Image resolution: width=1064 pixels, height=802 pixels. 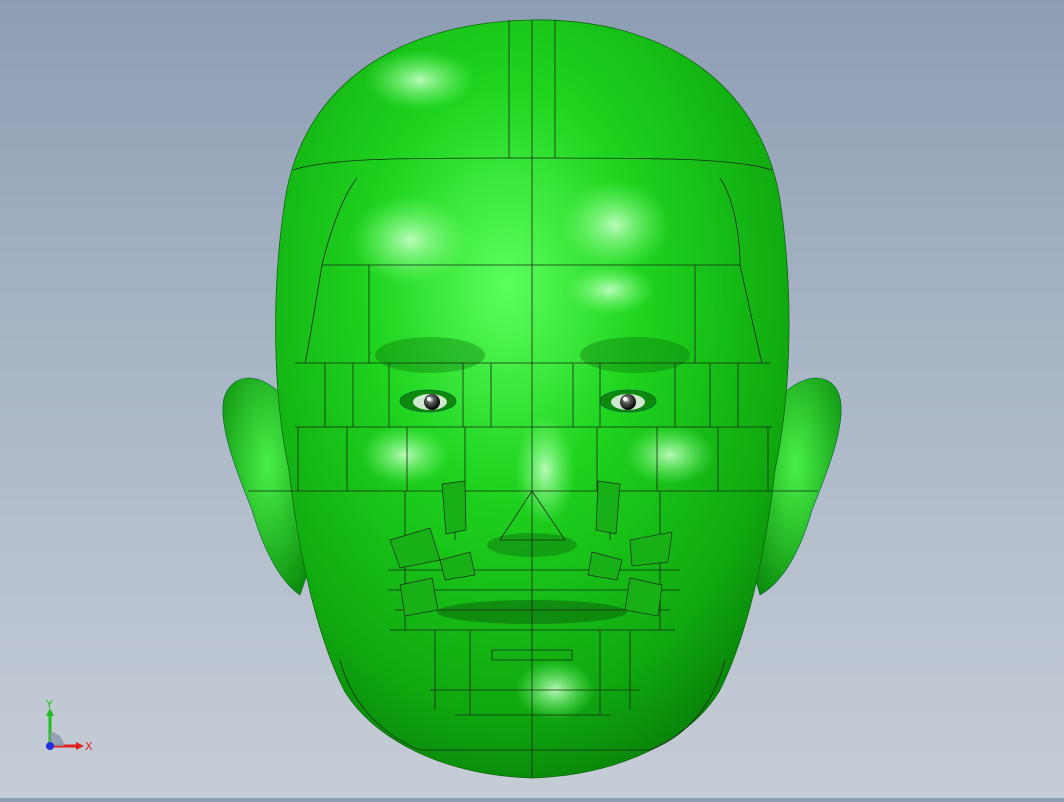 I want to click on axis-triad-icon: X Y, so click(x=69, y=725).